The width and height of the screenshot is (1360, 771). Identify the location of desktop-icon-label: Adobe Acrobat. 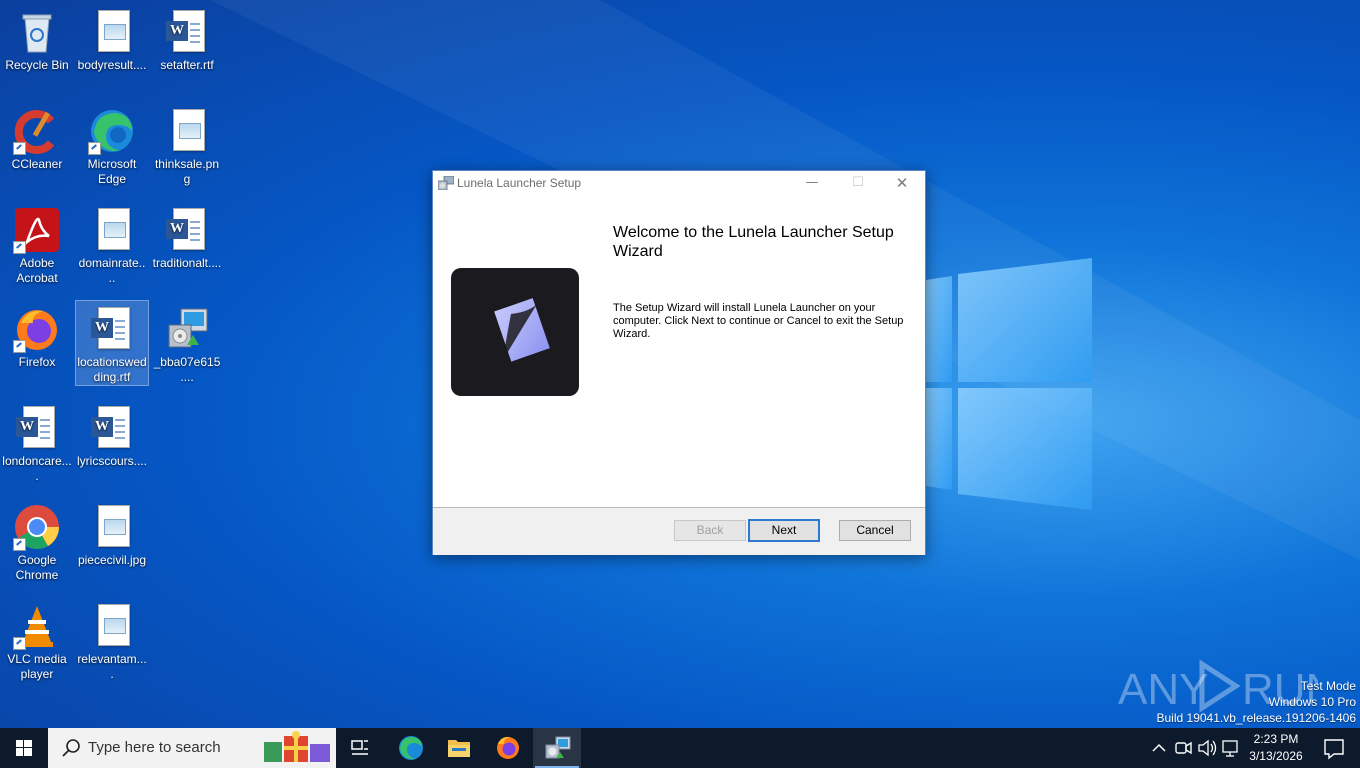
(37, 270).